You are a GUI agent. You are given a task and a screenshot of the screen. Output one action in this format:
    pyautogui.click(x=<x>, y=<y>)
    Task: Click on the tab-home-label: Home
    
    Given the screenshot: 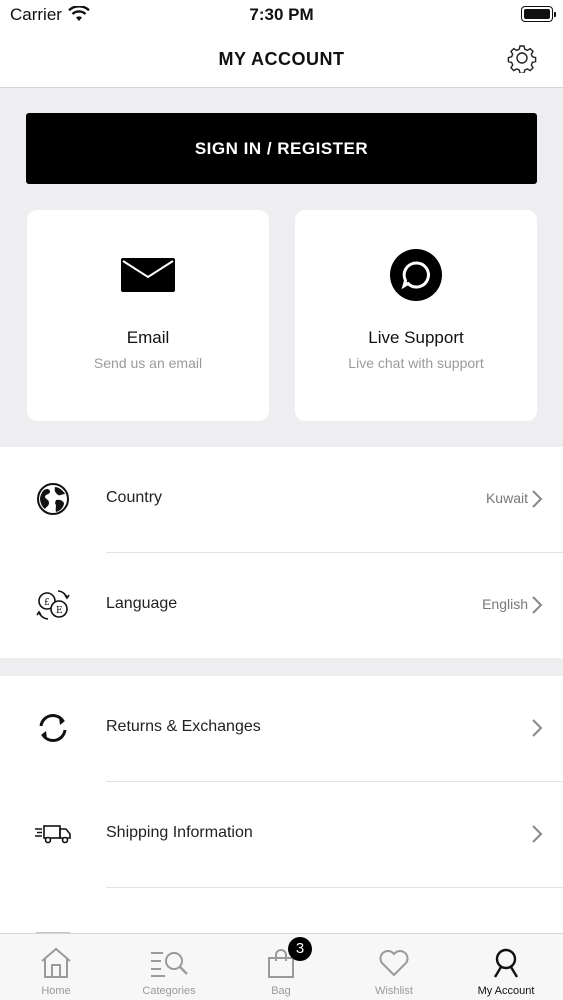 What is the action you would take?
    pyautogui.click(x=56, y=991)
    